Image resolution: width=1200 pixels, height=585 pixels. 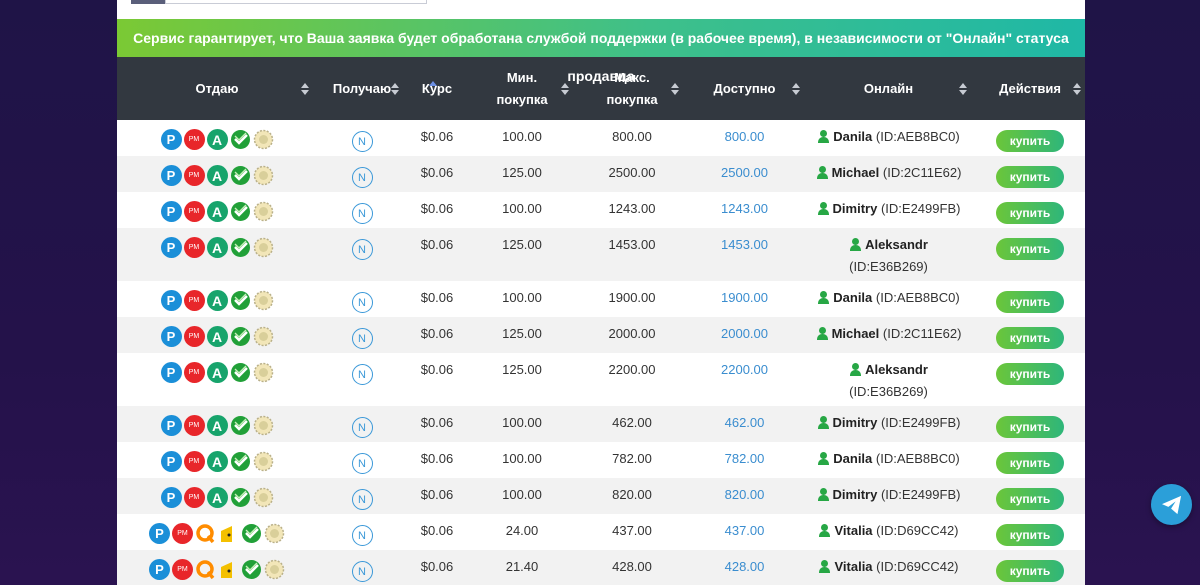 What do you see at coordinates (744, 369) in the screenshot?
I see `available-cell: 2200.00` at bounding box center [744, 369].